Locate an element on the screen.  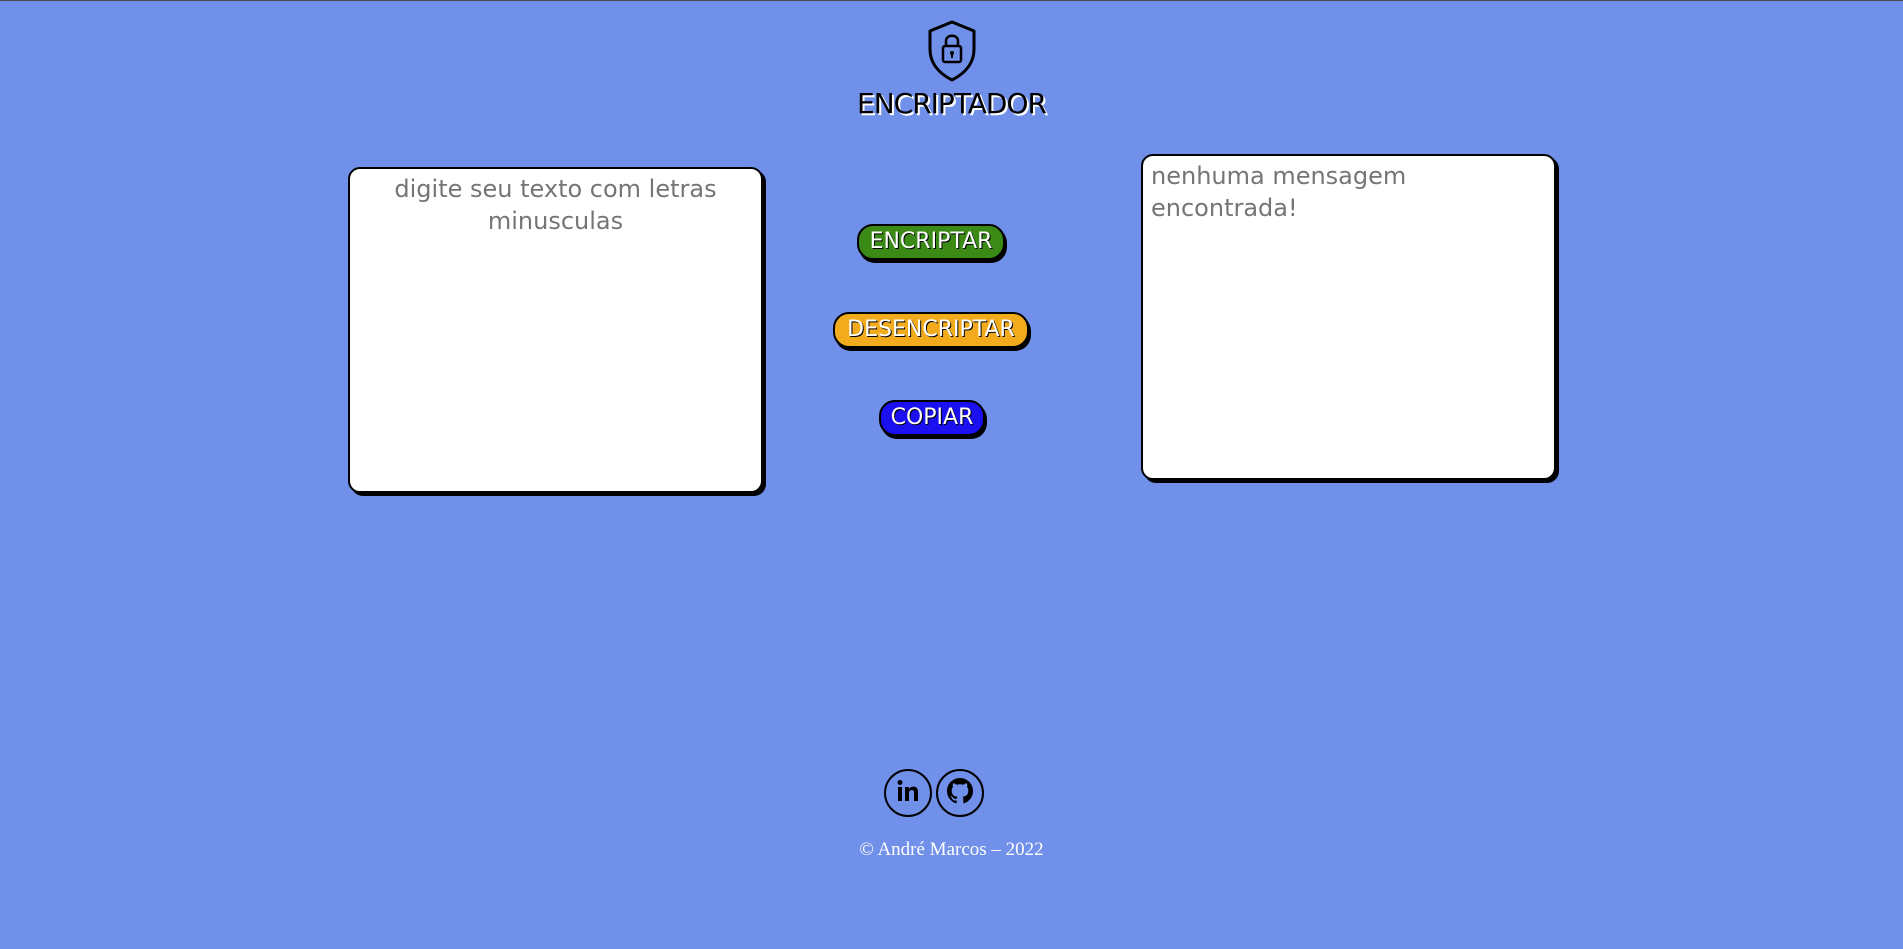
social-links is located at coordinates (934, 793).